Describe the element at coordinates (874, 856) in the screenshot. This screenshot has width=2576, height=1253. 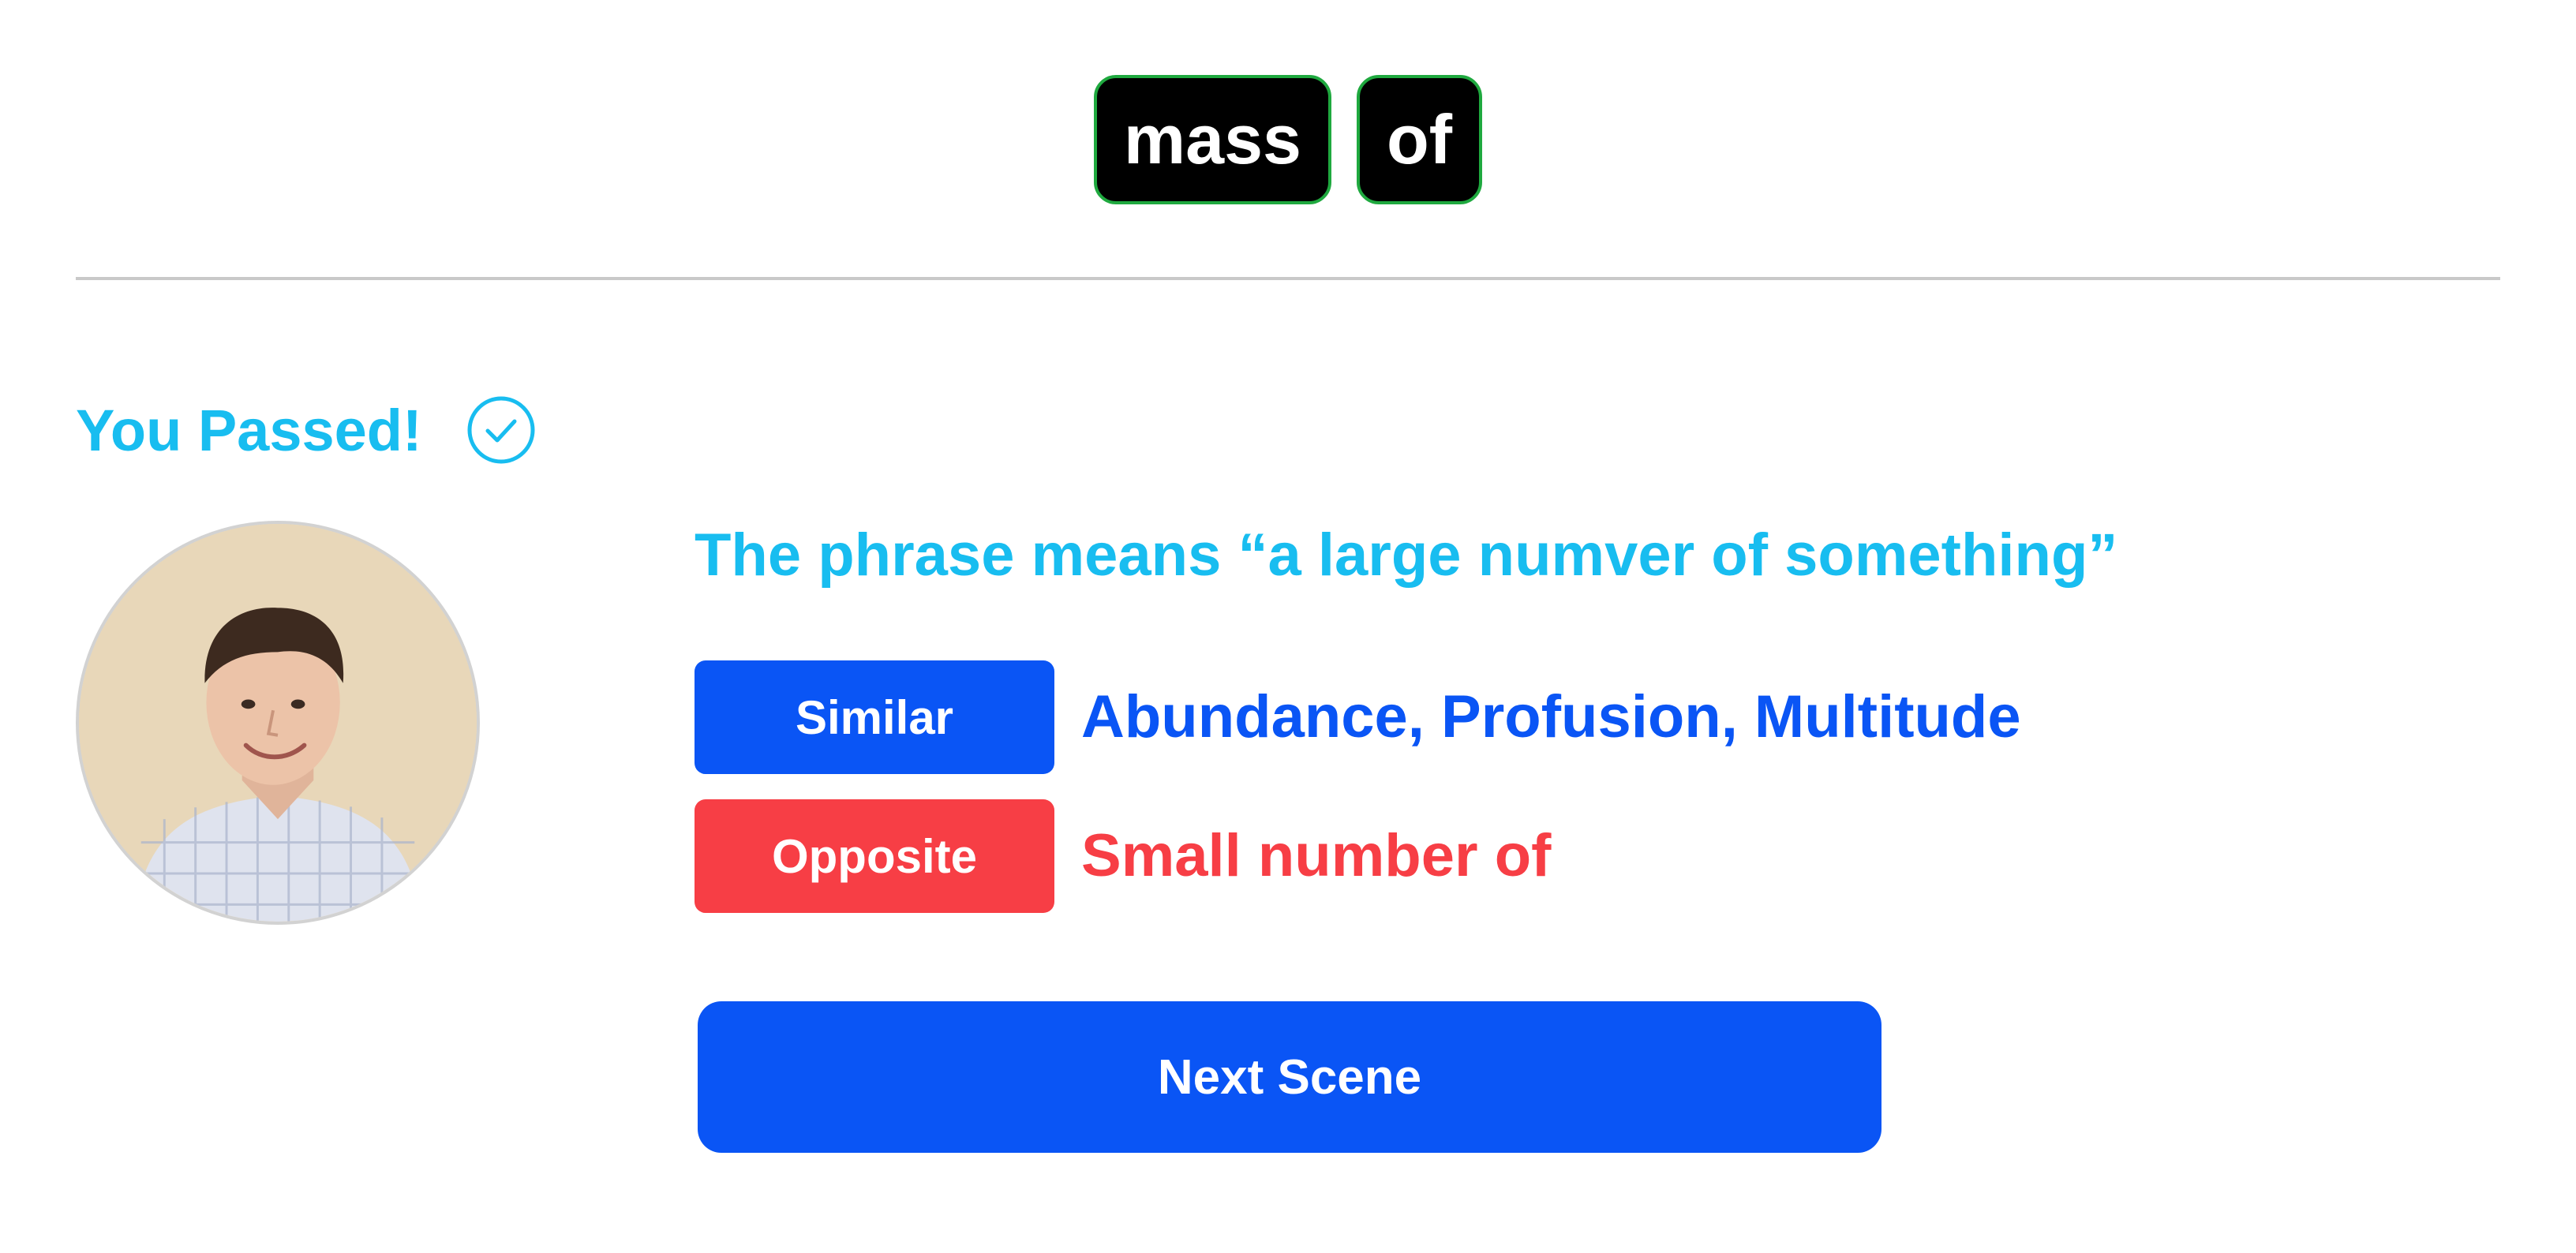
I see `opposite-badge: Opposite` at that location.